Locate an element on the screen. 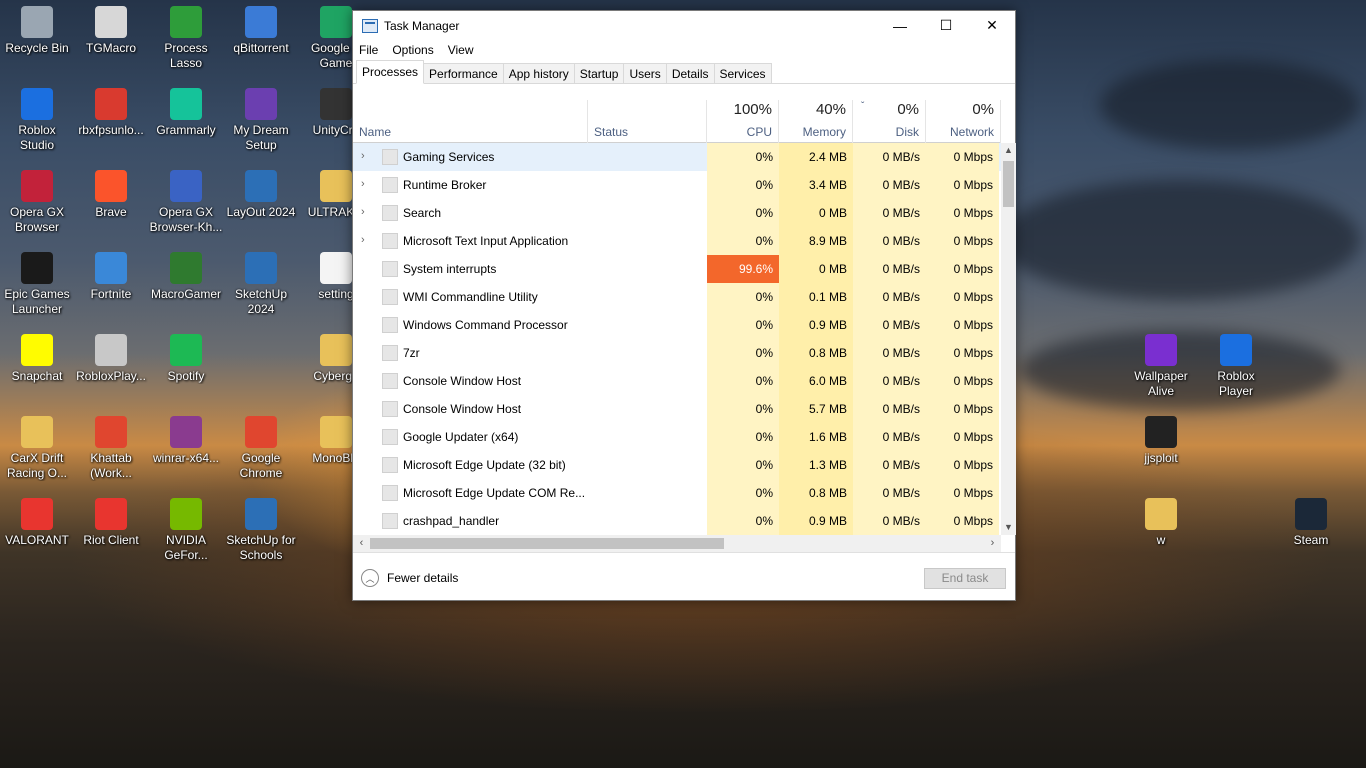  desktop-icon: qBittorrent is located at coordinates (261, 31).